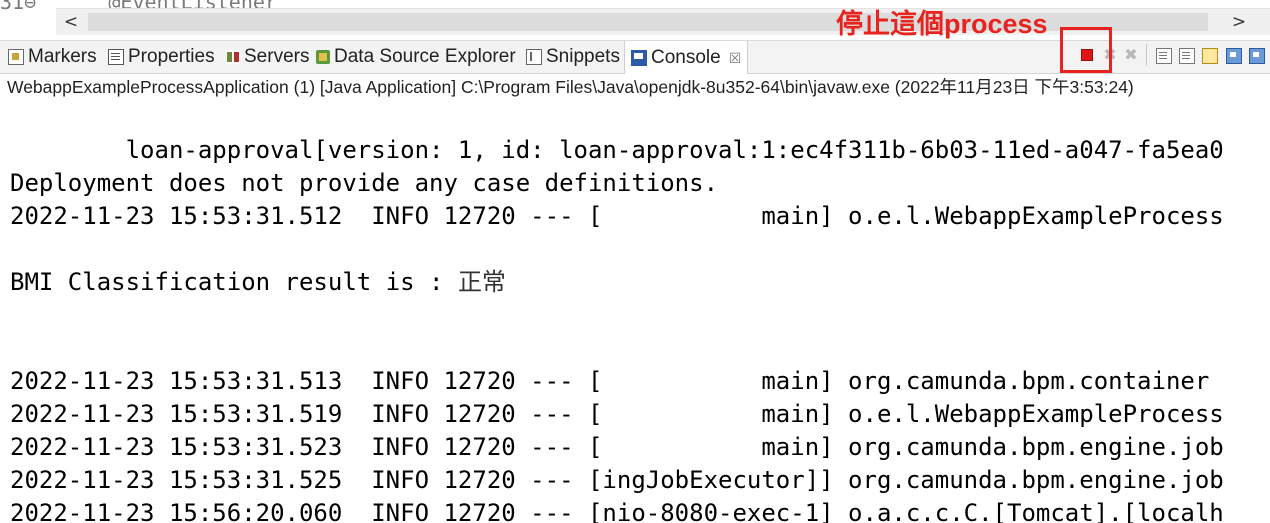  What do you see at coordinates (735, 58) in the screenshot?
I see `close-tab-icon: ☒` at bounding box center [735, 58].